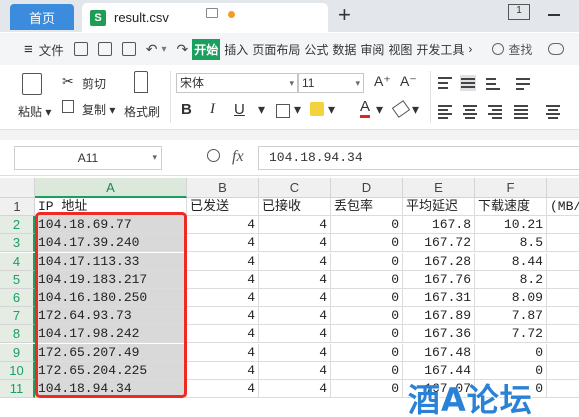 Image resolution: width=579 pixels, height=417 pixels. I want to click on data-cell: 7.87, so click(511, 316).